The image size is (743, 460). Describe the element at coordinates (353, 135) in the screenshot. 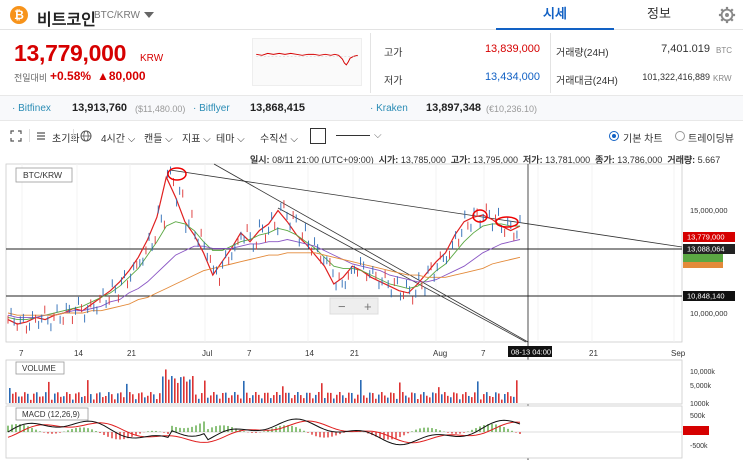

I see `line-style-preview` at that location.